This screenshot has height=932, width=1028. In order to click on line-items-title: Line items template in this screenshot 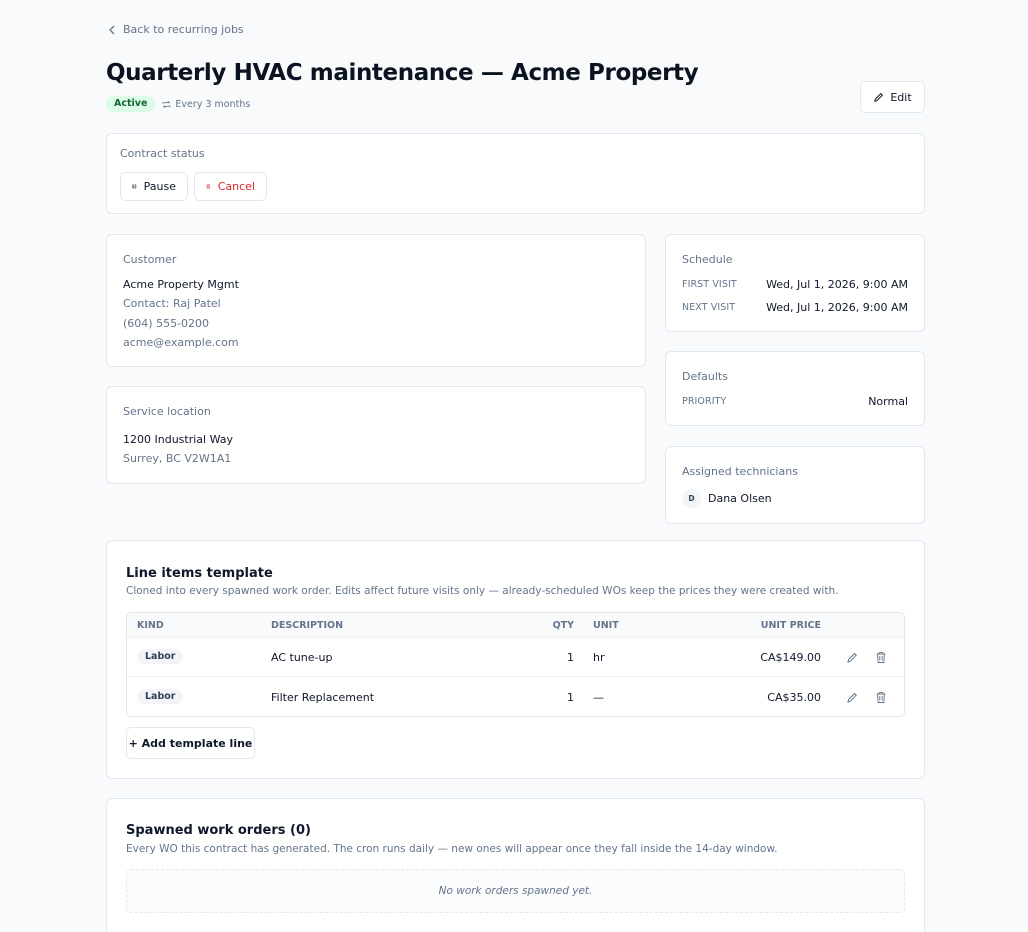, I will do `click(199, 573)`.